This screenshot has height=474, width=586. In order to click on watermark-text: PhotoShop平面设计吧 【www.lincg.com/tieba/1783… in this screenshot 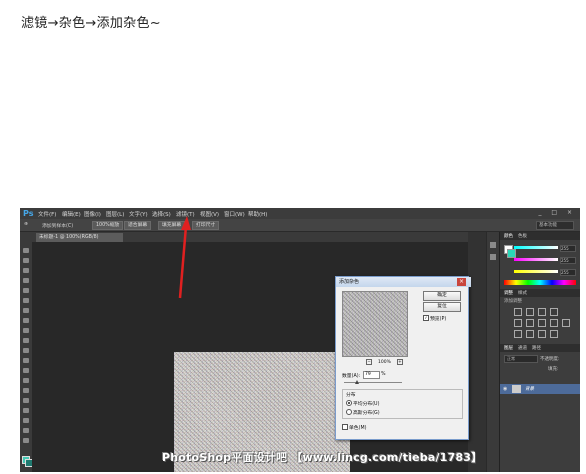, I will do `click(322, 457)`.